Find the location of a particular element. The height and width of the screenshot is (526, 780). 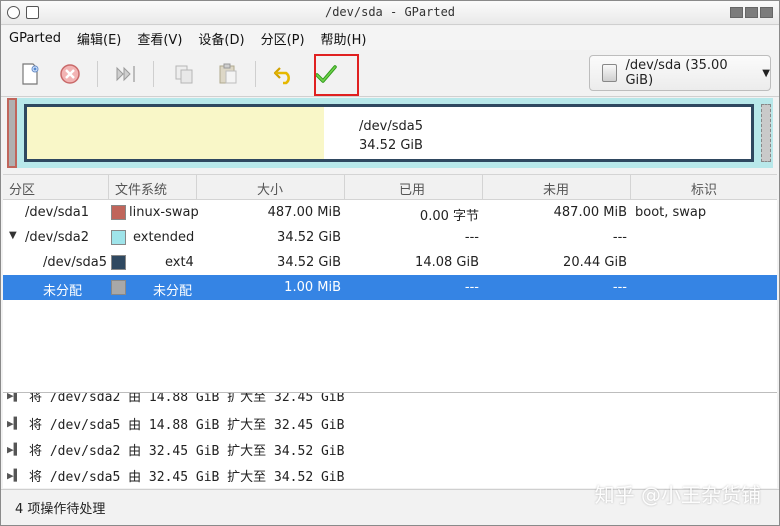

cell-filesystem: ext4 is located at coordinates (179, 262).